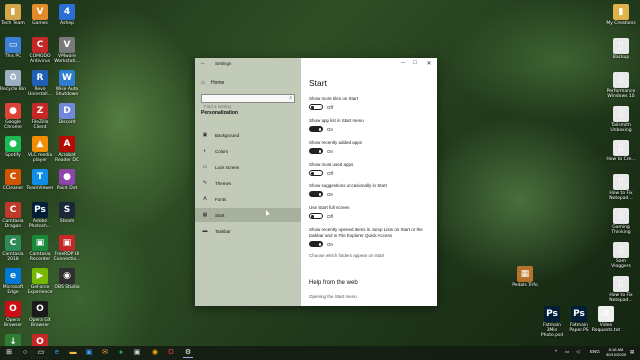  Describe the element at coordinates (73, 353) in the screenshot. I see `file-explorer-icon: ▬` at that location.